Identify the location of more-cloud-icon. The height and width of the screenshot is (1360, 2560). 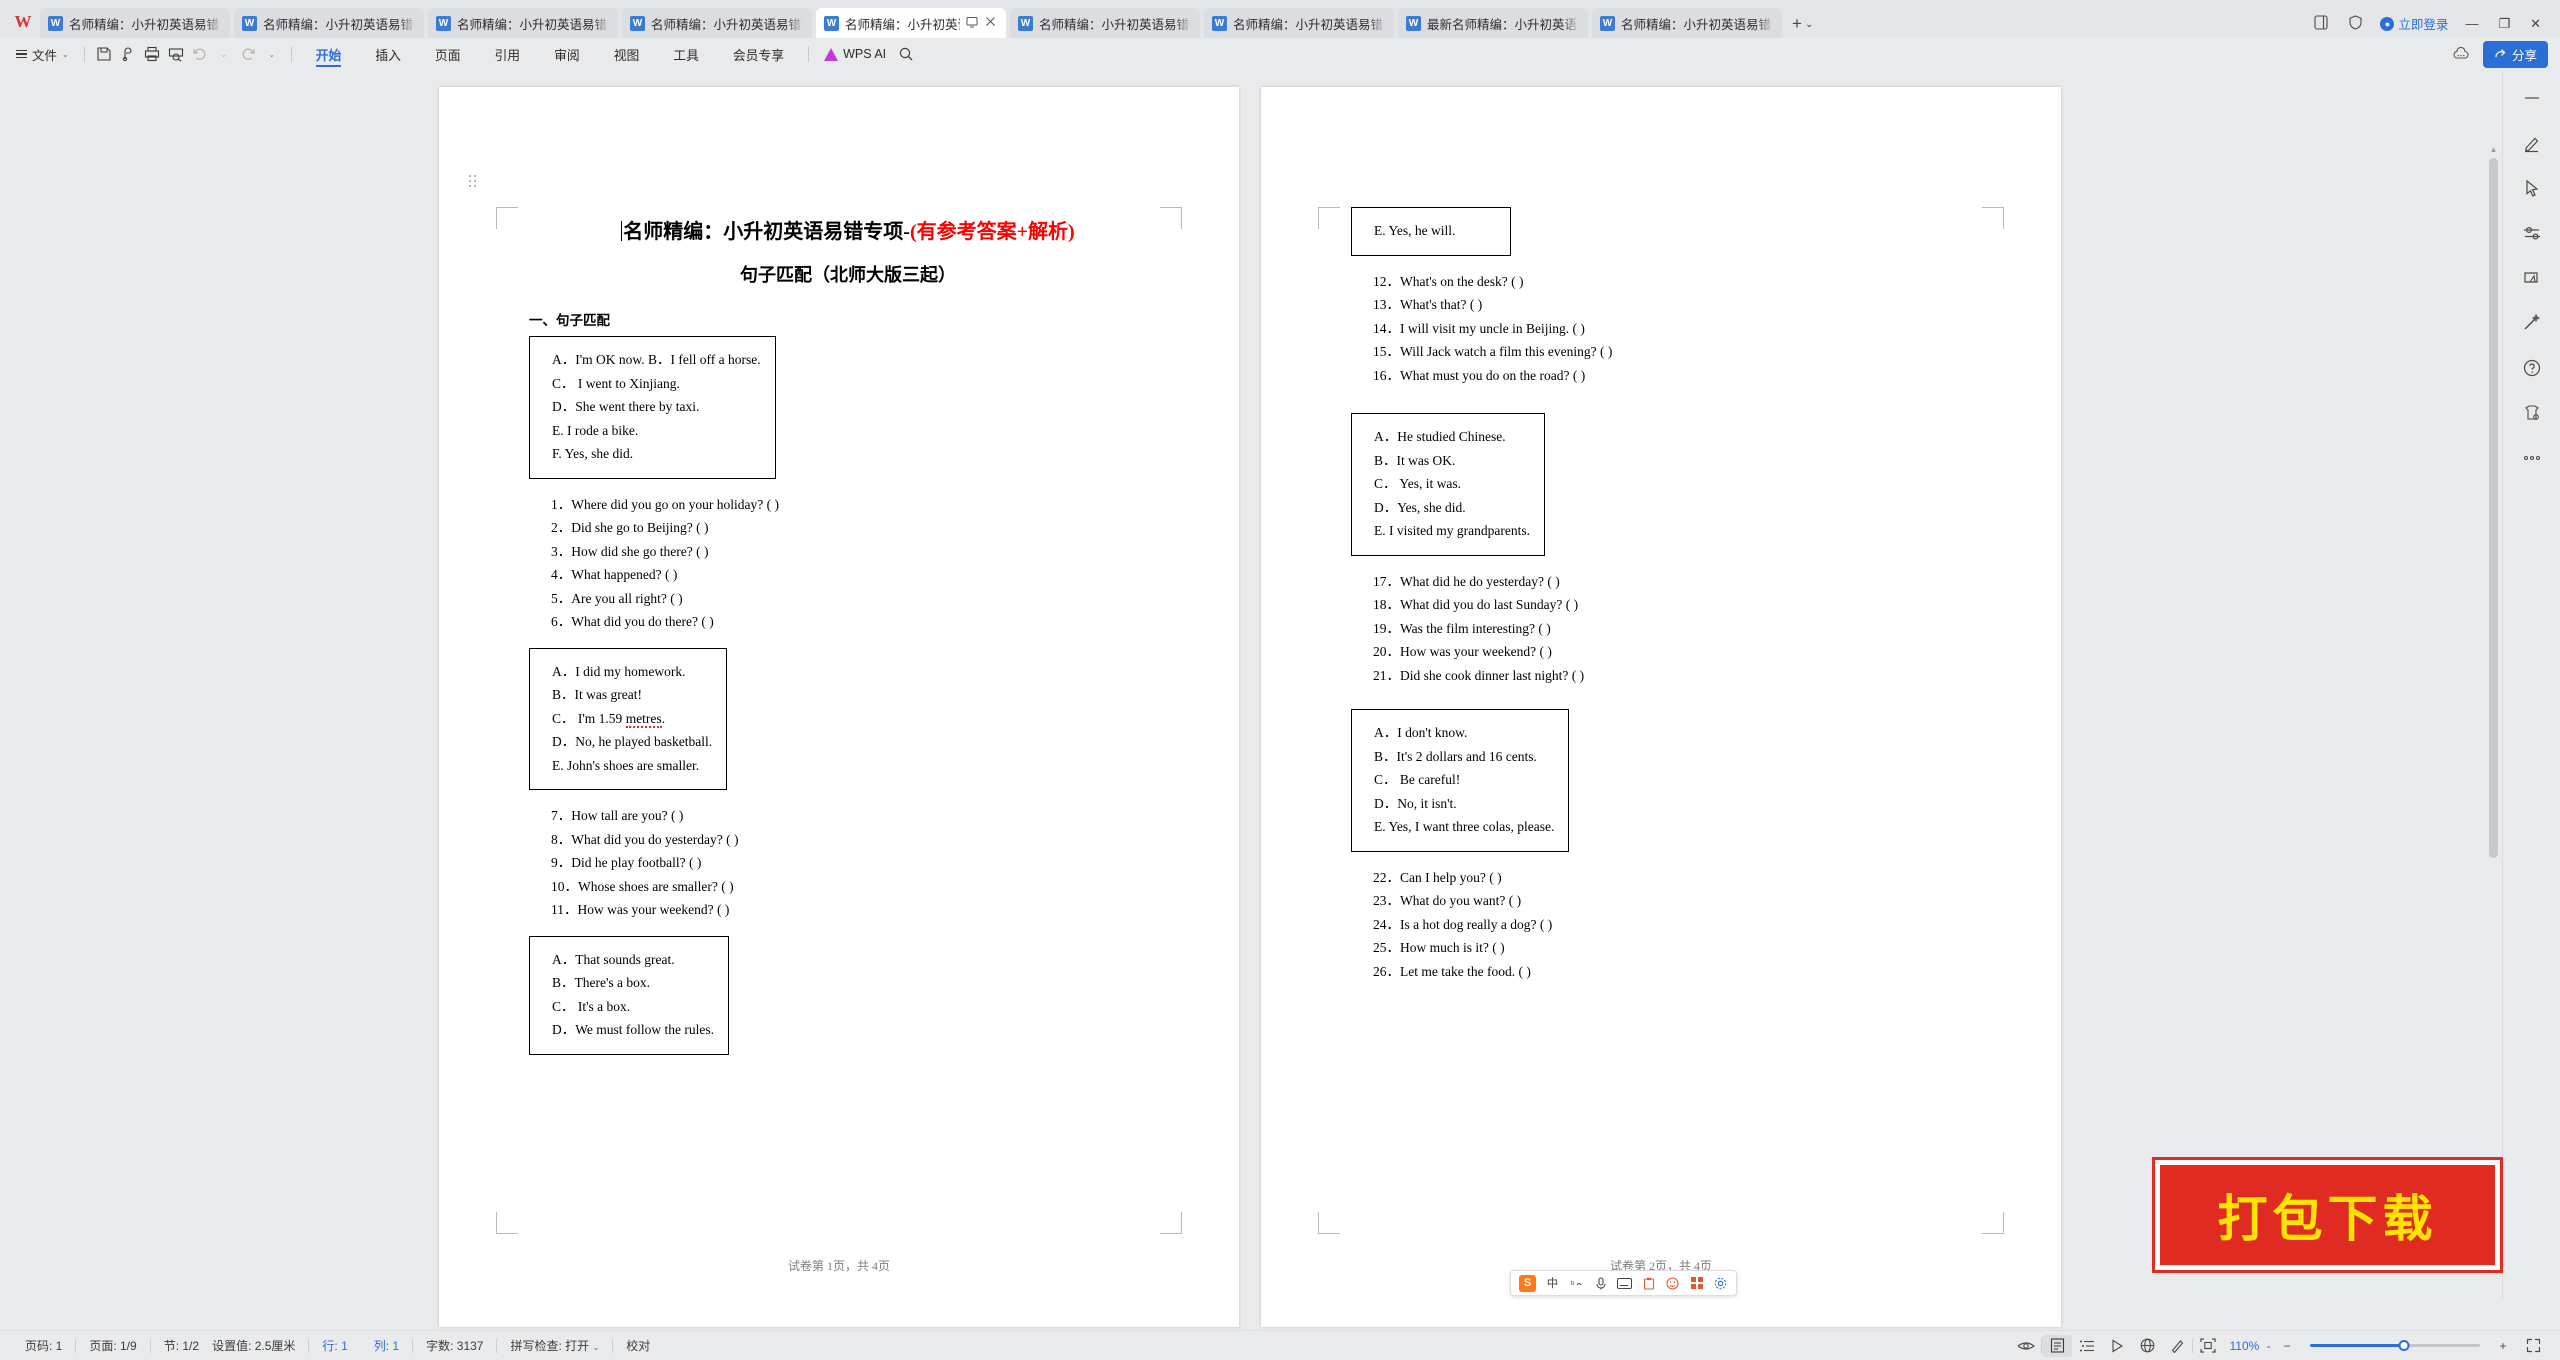
(2461, 54).